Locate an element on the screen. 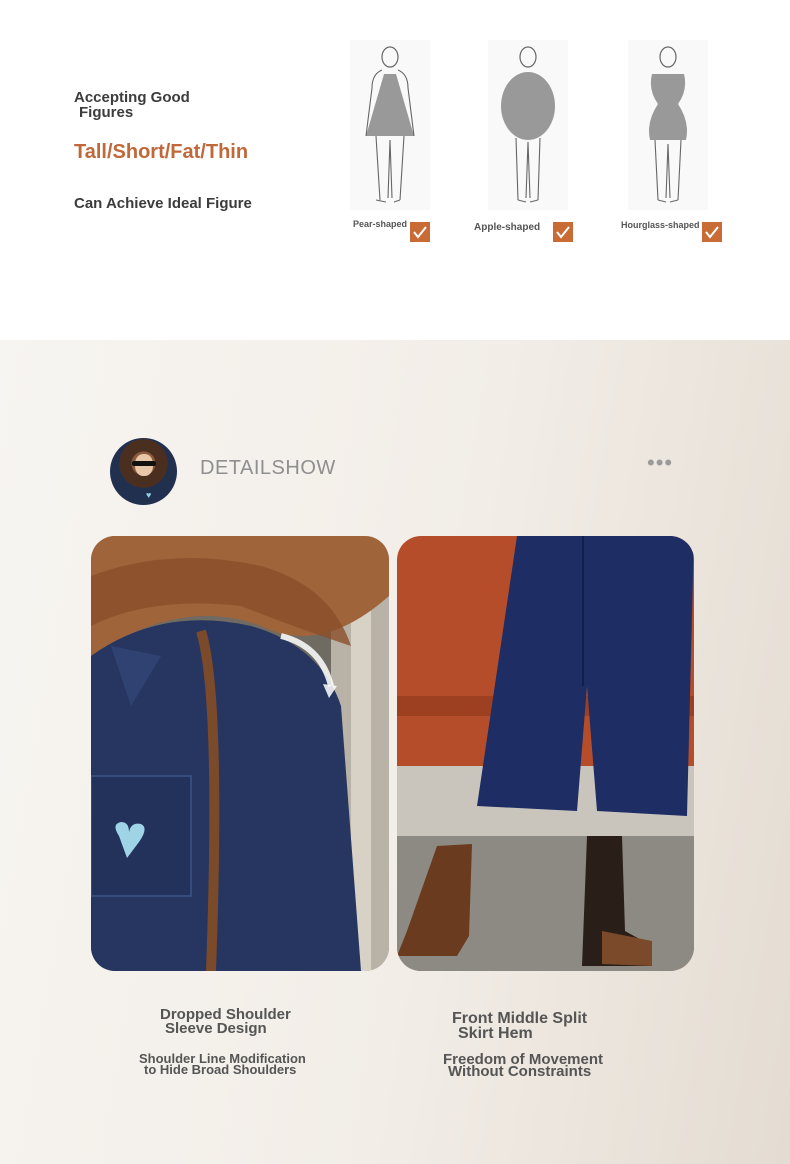 The image size is (790, 1164). split-feature-description: Freedom of Movement Without Constraints is located at coordinates (523, 1066).